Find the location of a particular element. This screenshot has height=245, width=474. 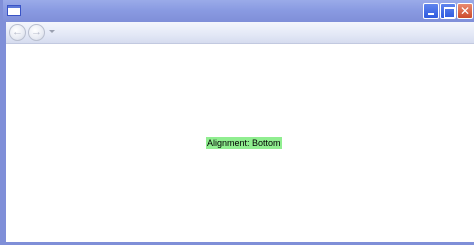

navigation-bar: ← → is located at coordinates (240, 33).